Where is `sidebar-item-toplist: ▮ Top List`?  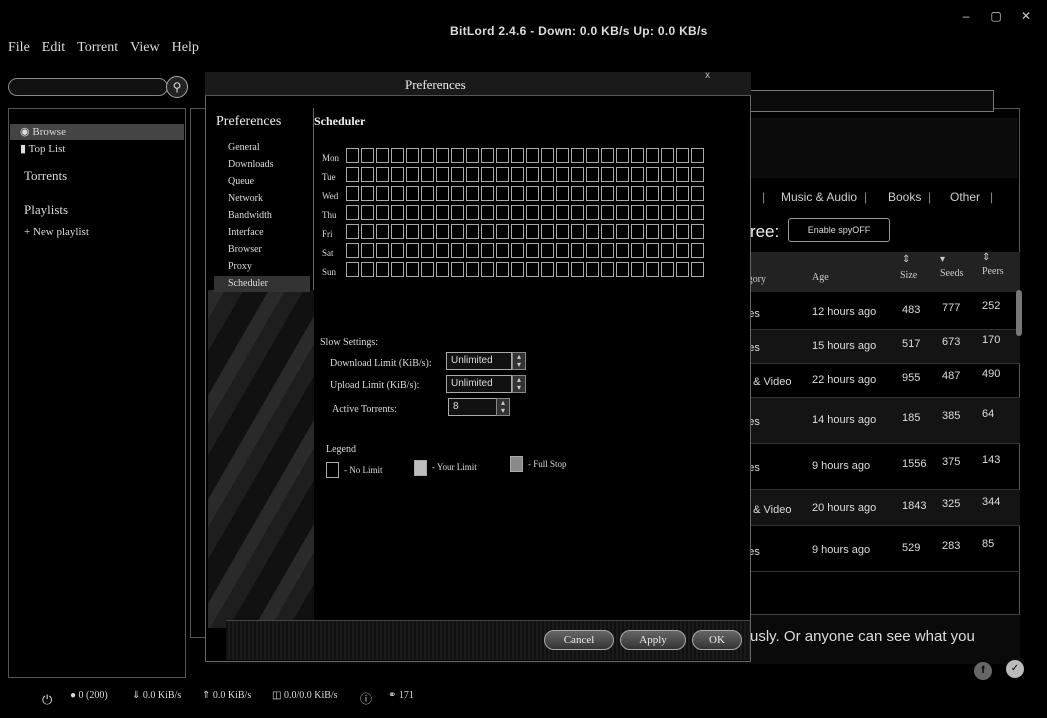 sidebar-item-toplist: ▮ Top List is located at coordinates (42, 148).